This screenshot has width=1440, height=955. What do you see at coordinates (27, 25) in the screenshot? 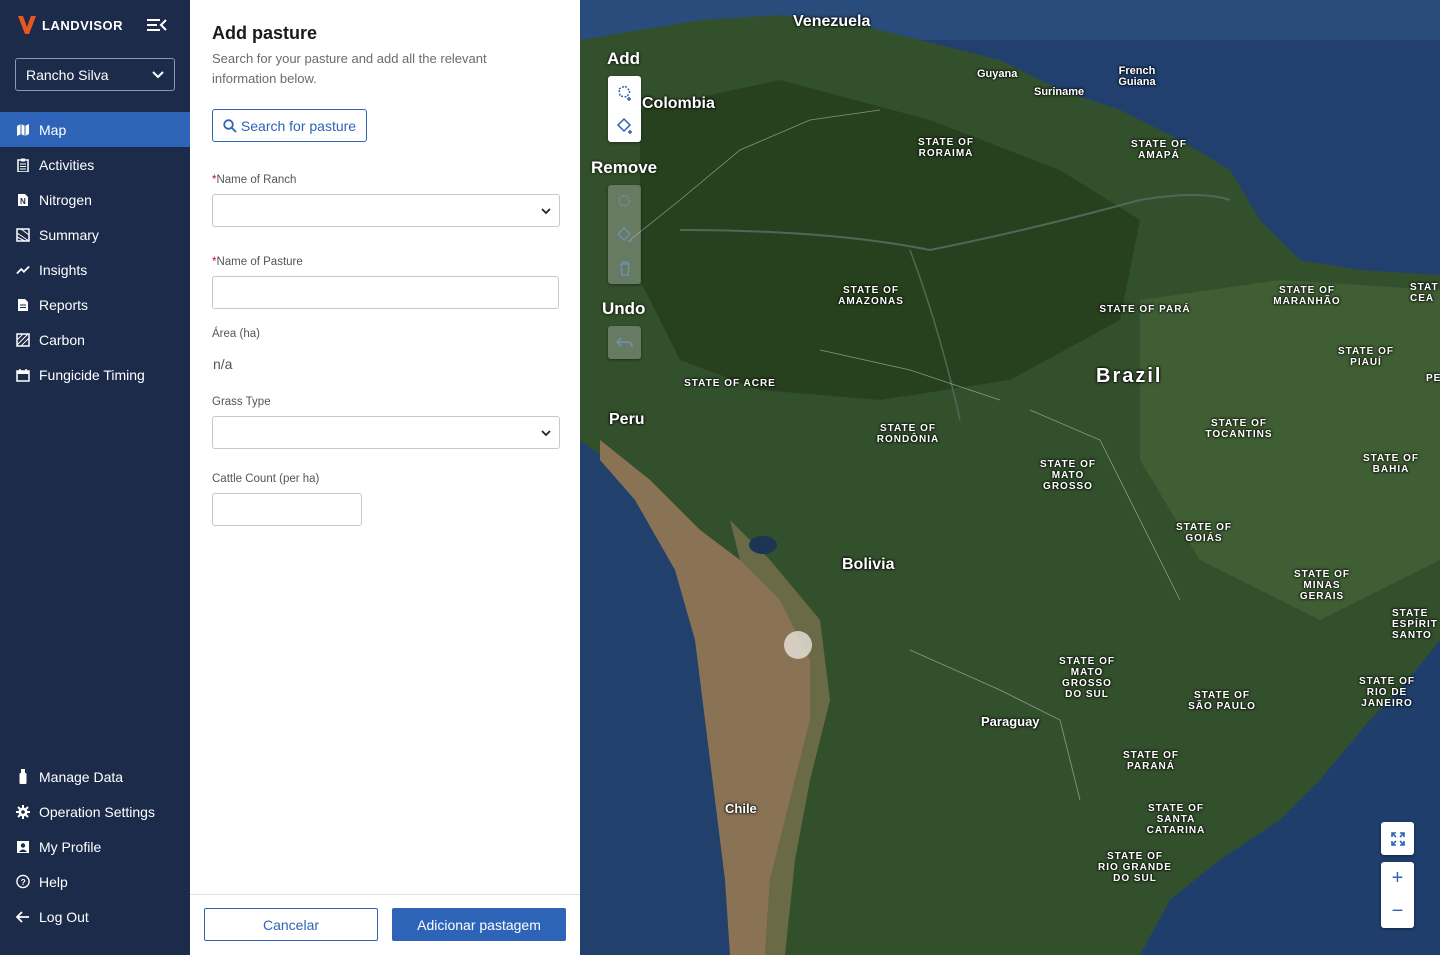
I see `logo-v-icon` at bounding box center [27, 25].